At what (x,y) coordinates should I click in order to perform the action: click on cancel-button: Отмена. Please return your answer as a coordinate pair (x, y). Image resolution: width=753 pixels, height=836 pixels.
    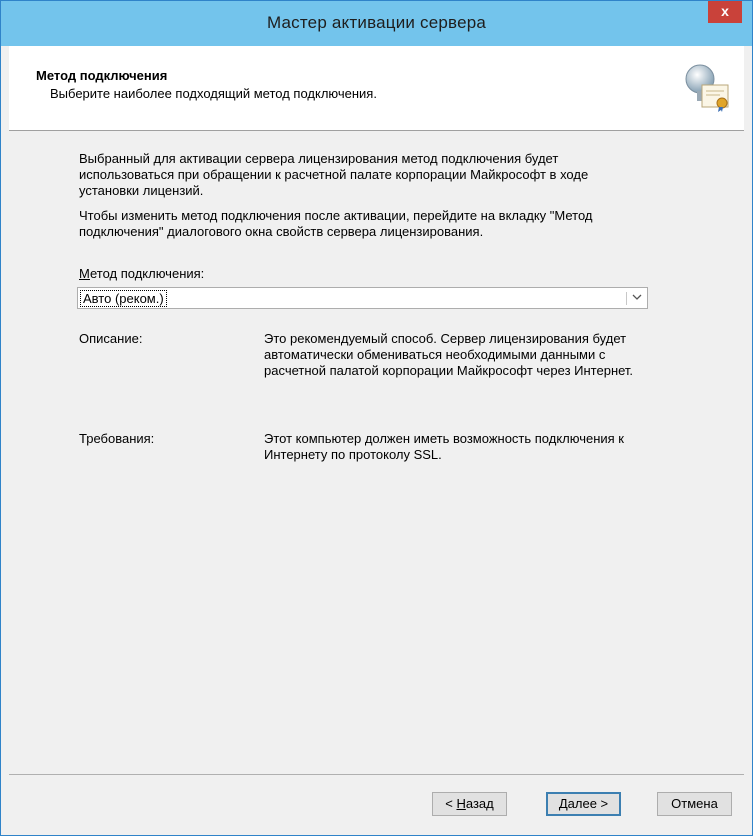
    Looking at the image, I should click on (694, 804).